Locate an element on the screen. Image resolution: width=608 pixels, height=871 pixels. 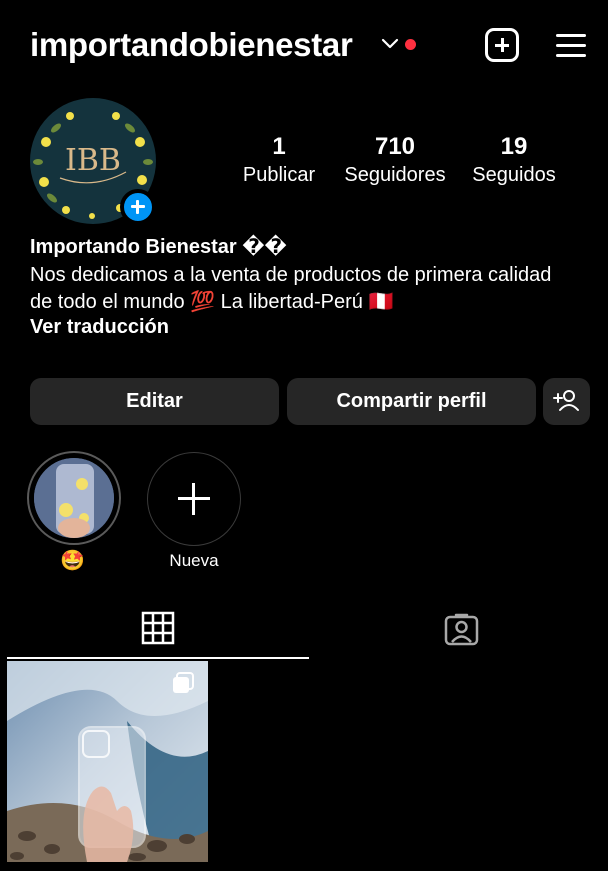
bio-line-2: de todo el mundo 💯 La libertad-Perú 🇵🇪 is located at coordinates (212, 302).